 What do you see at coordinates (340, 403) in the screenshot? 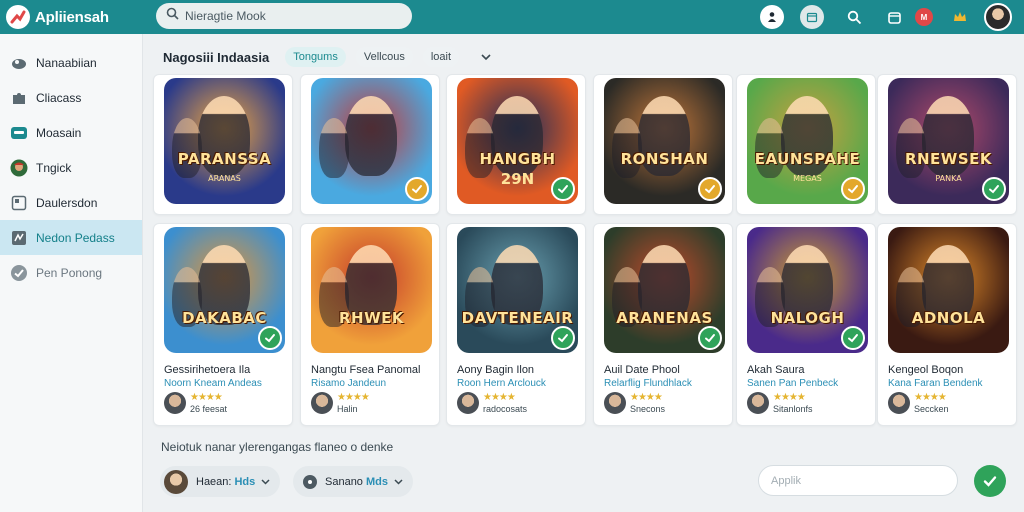
I see `app-meta-row: ★★★★ Halin` at bounding box center [340, 403].